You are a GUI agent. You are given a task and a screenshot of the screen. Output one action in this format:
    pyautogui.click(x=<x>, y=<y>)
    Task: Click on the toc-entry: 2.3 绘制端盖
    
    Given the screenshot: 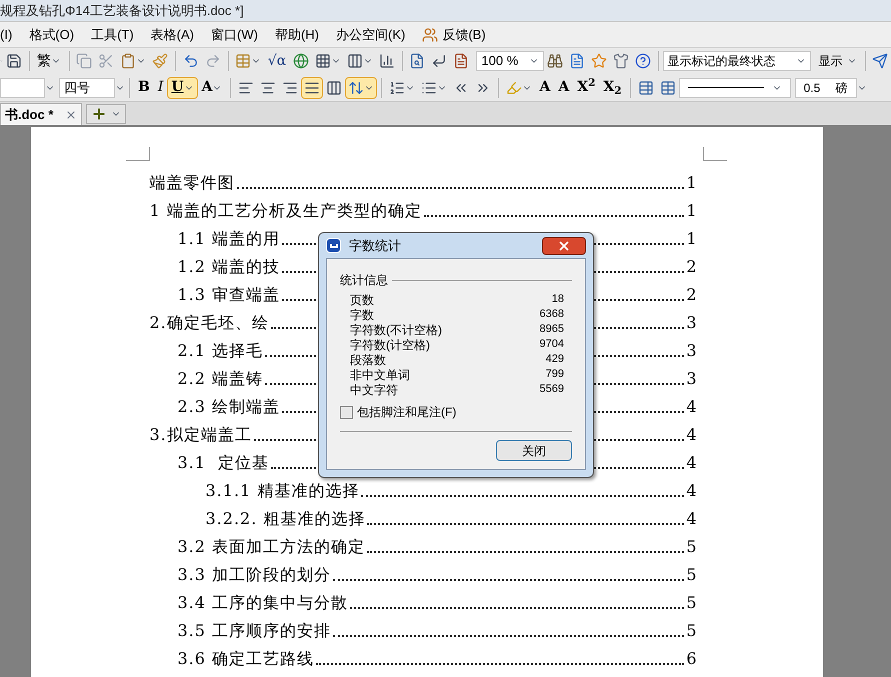 What is the action you would take?
    pyautogui.click(x=229, y=407)
    